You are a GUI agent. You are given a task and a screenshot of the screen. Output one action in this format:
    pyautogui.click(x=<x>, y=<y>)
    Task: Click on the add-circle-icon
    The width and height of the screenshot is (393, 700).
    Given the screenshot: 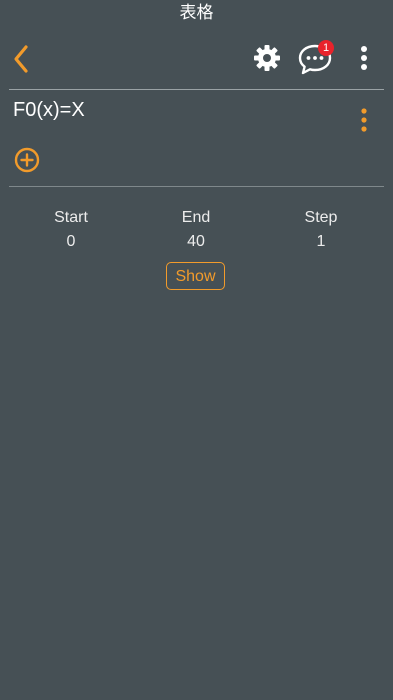 What is the action you would take?
    pyautogui.click(x=27, y=160)
    